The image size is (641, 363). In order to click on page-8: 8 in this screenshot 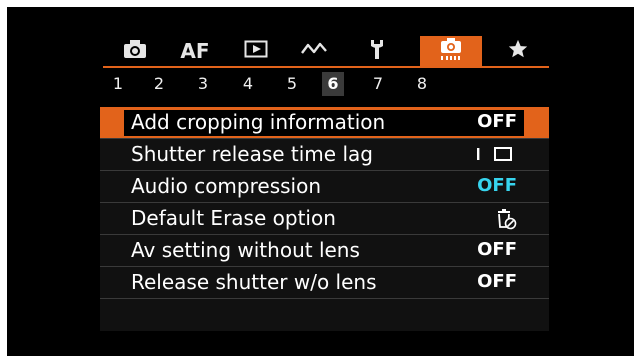, I will do `click(422, 84)`.